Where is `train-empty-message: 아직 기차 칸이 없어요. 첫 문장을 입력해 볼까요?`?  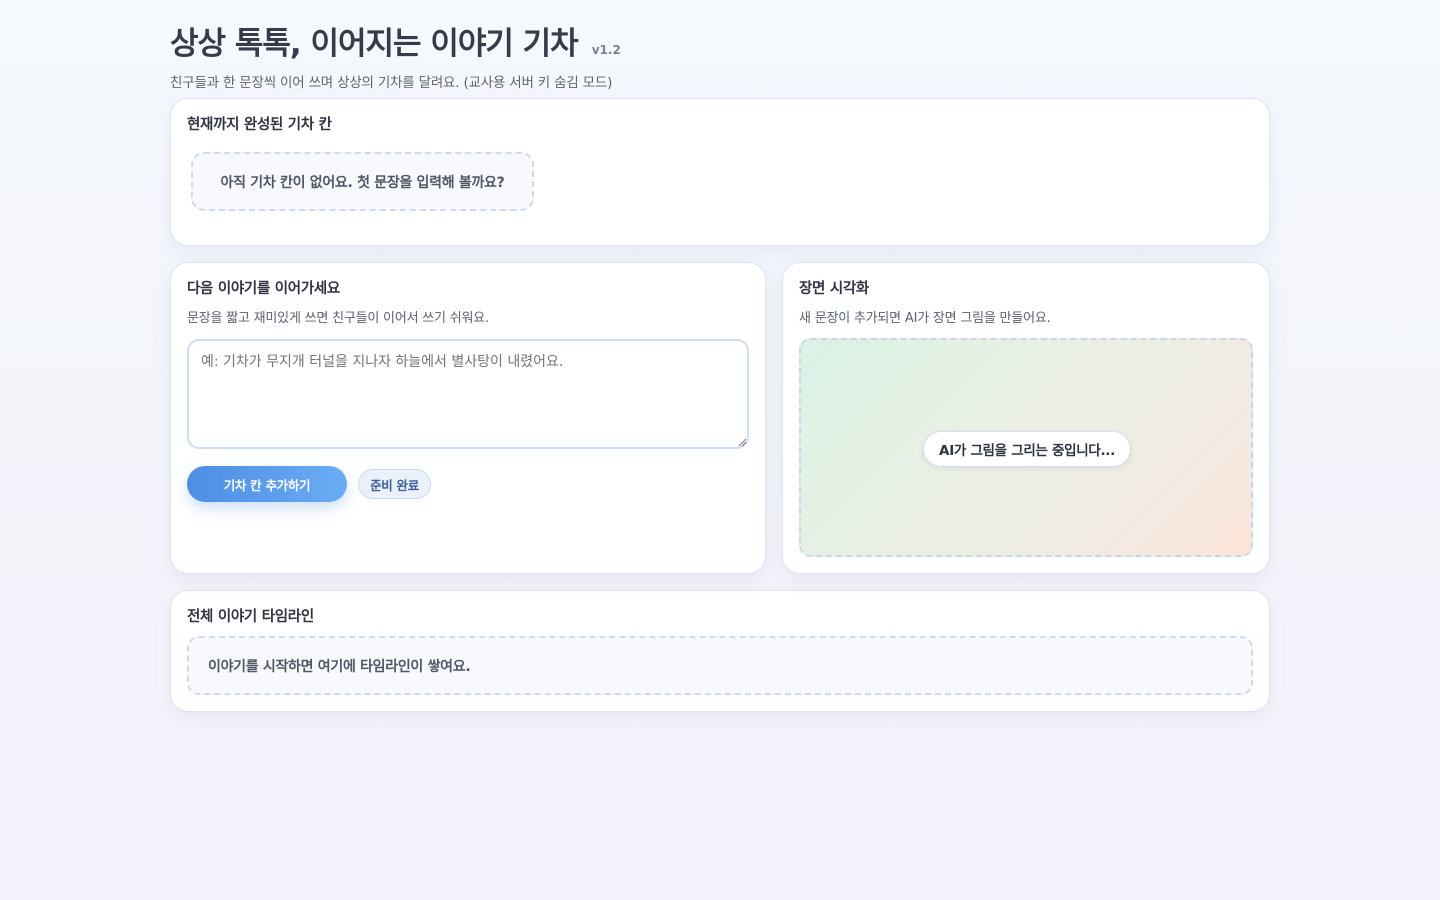 train-empty-message: 아직 기차 칸이 없어요. 첫 문장을 입력해 볼까요? is located at coordinates (362, 181).